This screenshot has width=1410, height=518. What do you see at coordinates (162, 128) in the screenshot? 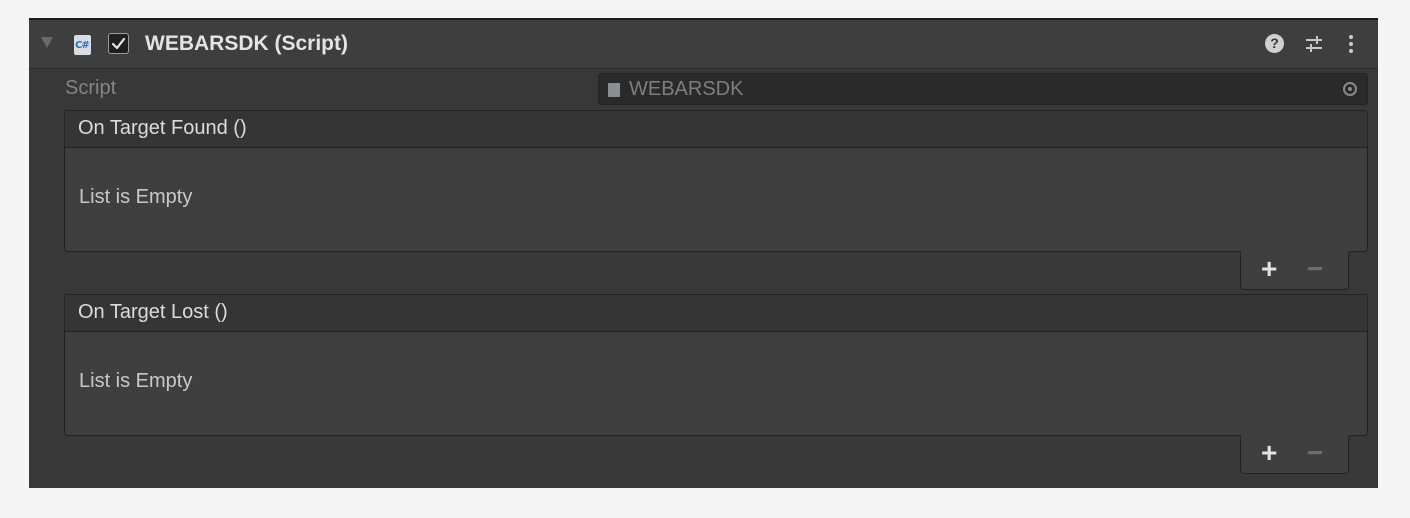
I see `event-header-label: On Target Found ()` at bounding box center [162, 128].